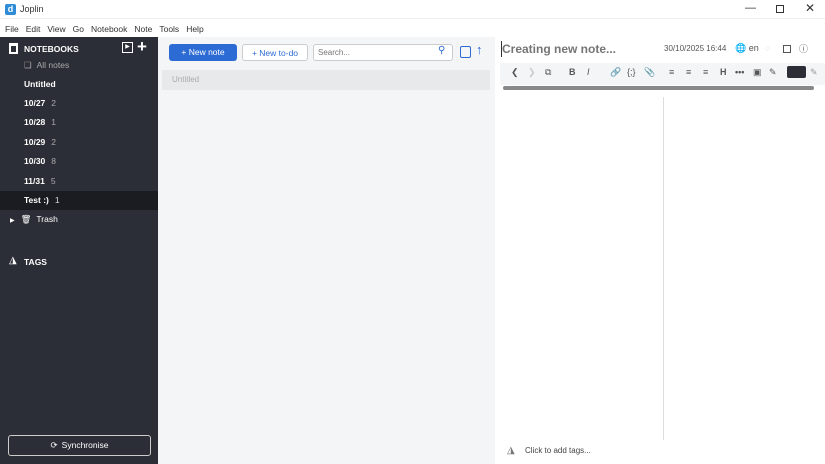 The height and width of the screenshot is (464, 825). What do you see at coordinates (79, 200) in the screenshot?
I see `notebook-item-selected: Test :) 1` at bounding box center [79, 200].